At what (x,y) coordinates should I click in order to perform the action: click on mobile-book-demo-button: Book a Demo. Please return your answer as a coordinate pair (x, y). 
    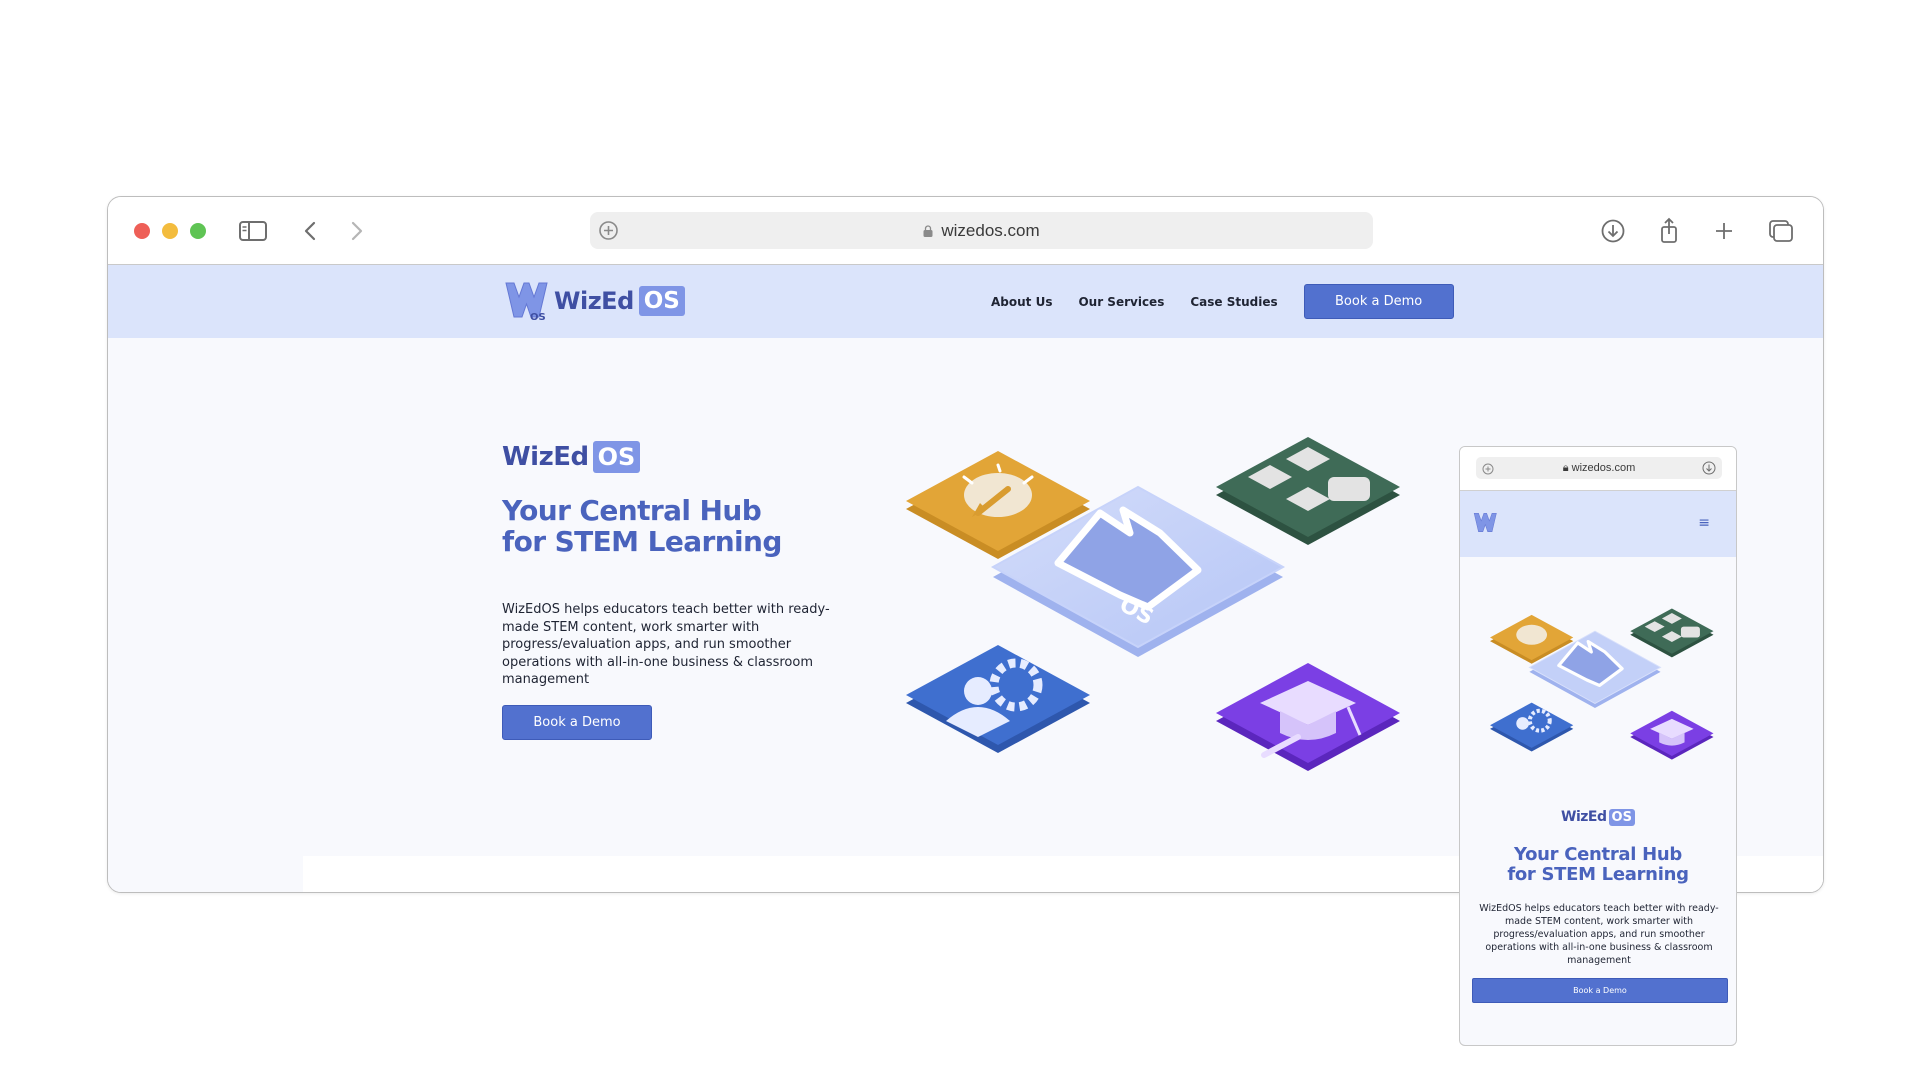
    Looking at the image, I should click on (1600, 990).